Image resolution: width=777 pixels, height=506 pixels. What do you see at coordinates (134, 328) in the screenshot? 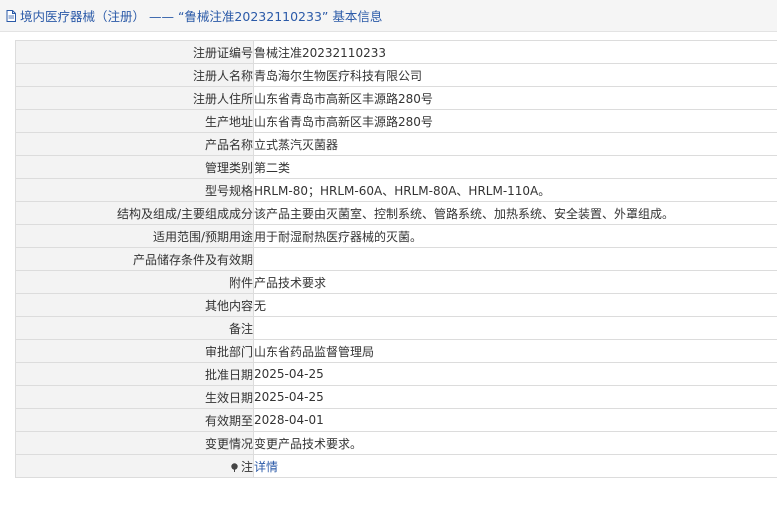
I see `field-label: 备注` at bounding box center [134, 328].